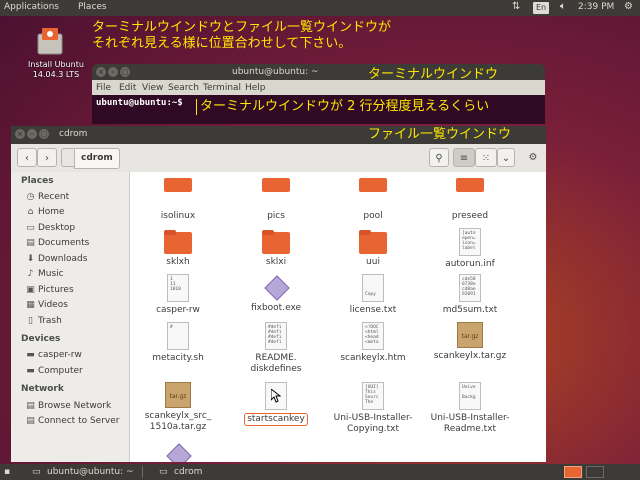 This screenshot has height=480, width=640. What do you see at coordinates (276, 262) in the screenshot?
I see `file-name: sklxi` at bounding box center [276, 262].